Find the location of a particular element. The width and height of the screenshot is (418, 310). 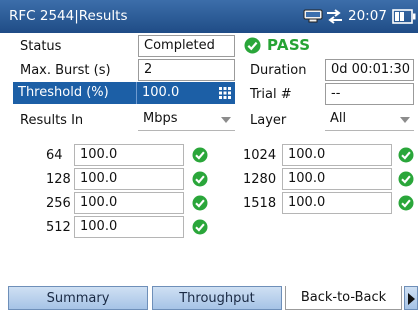

divider is located at coordinates (136, 93).